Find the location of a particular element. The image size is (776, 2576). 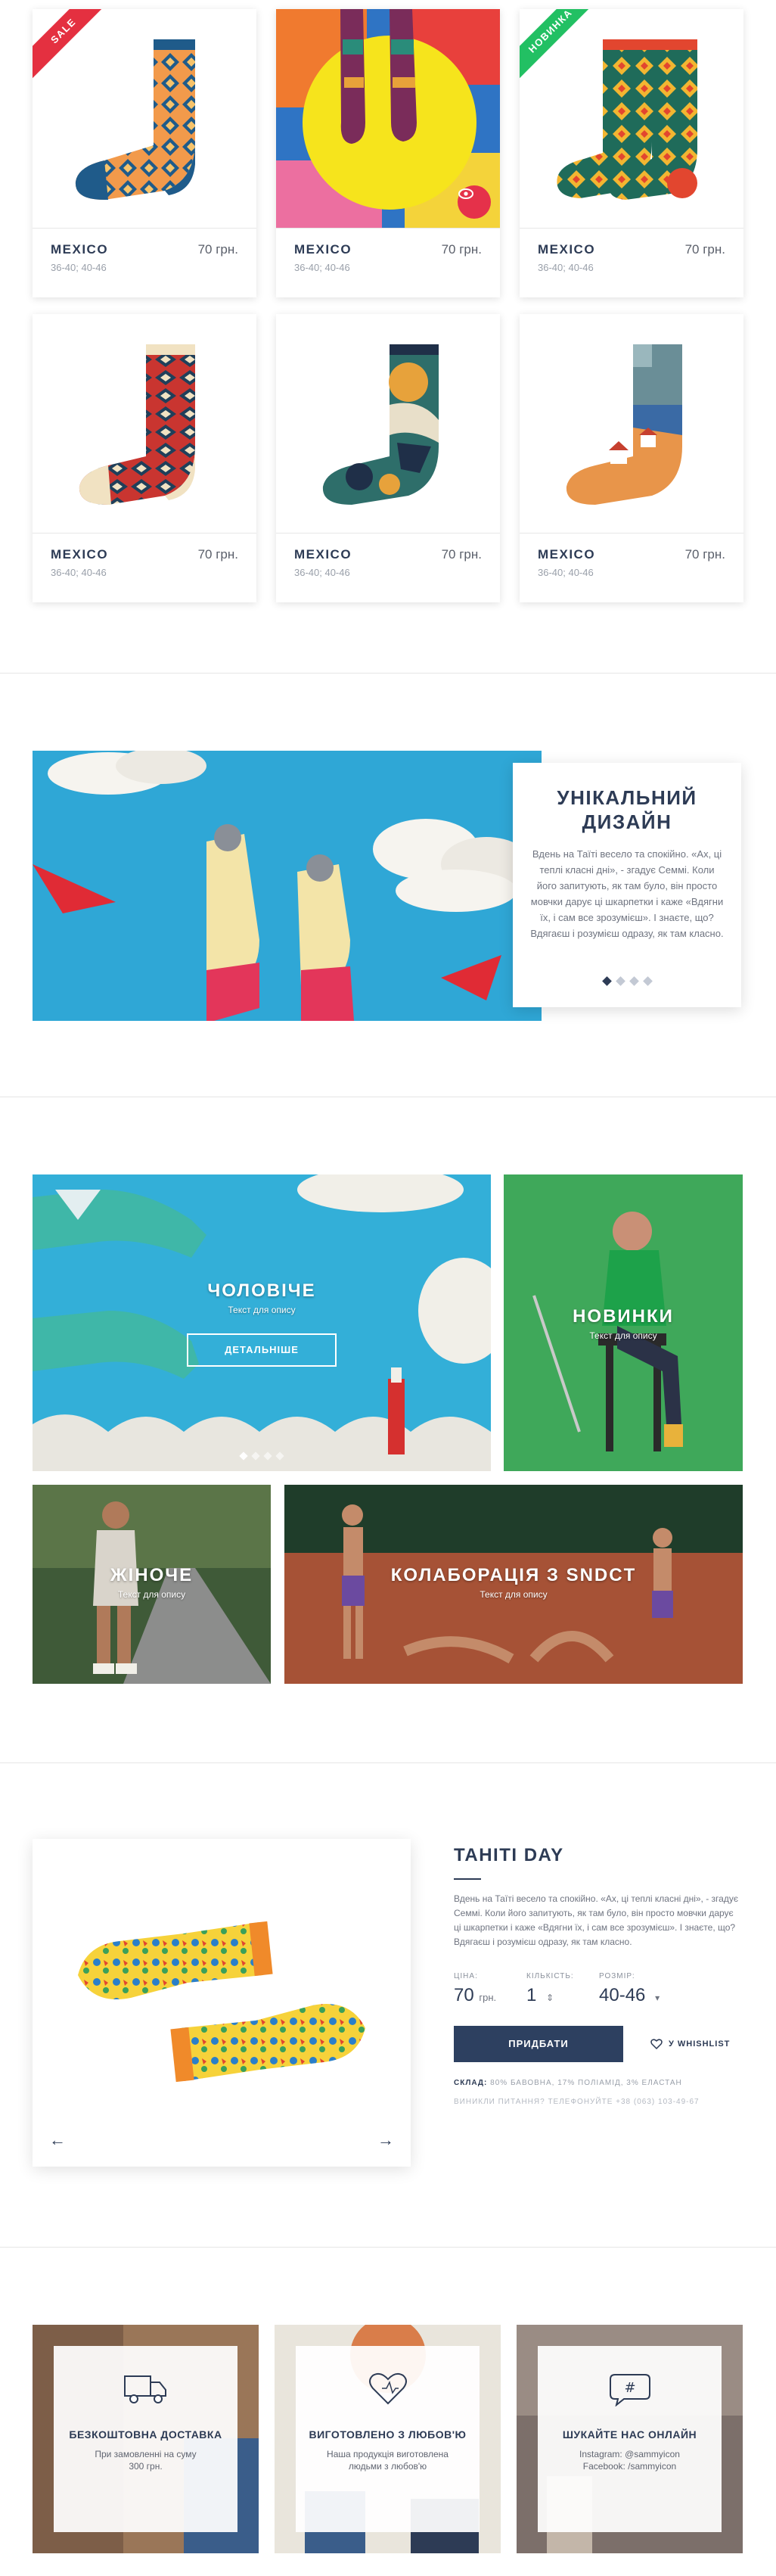

details-button: ДЕТАЛЬНІШЕ is located at coordinates (262, 1350).